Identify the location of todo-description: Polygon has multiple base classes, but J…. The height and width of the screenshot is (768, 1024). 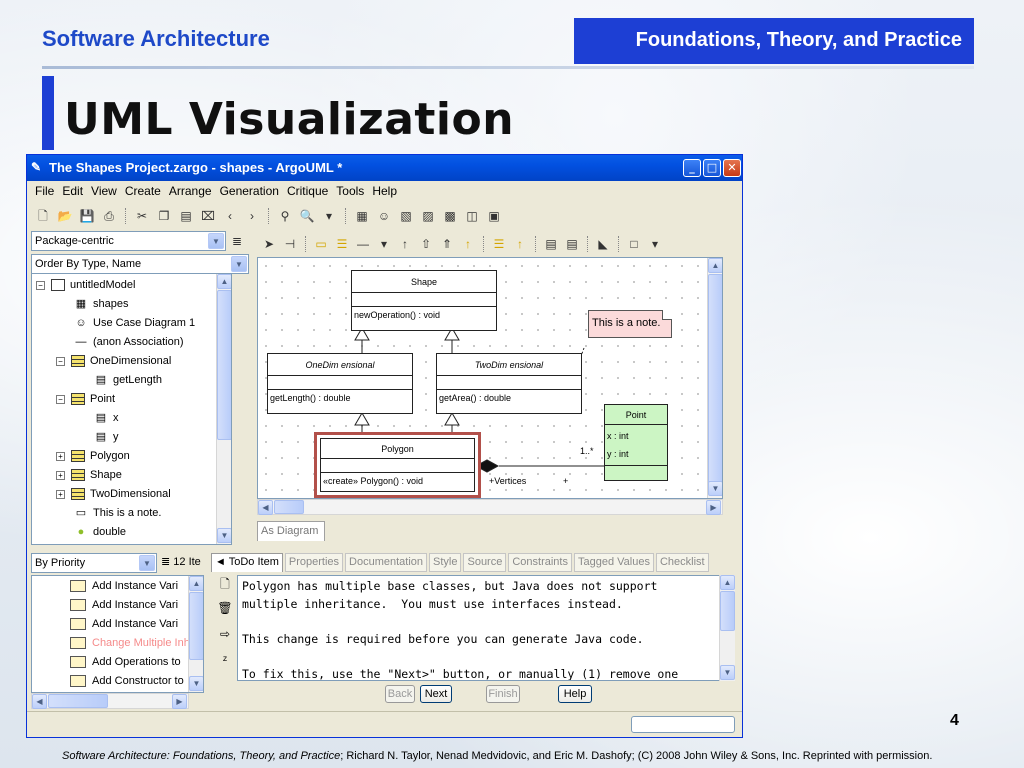
(479, 628).